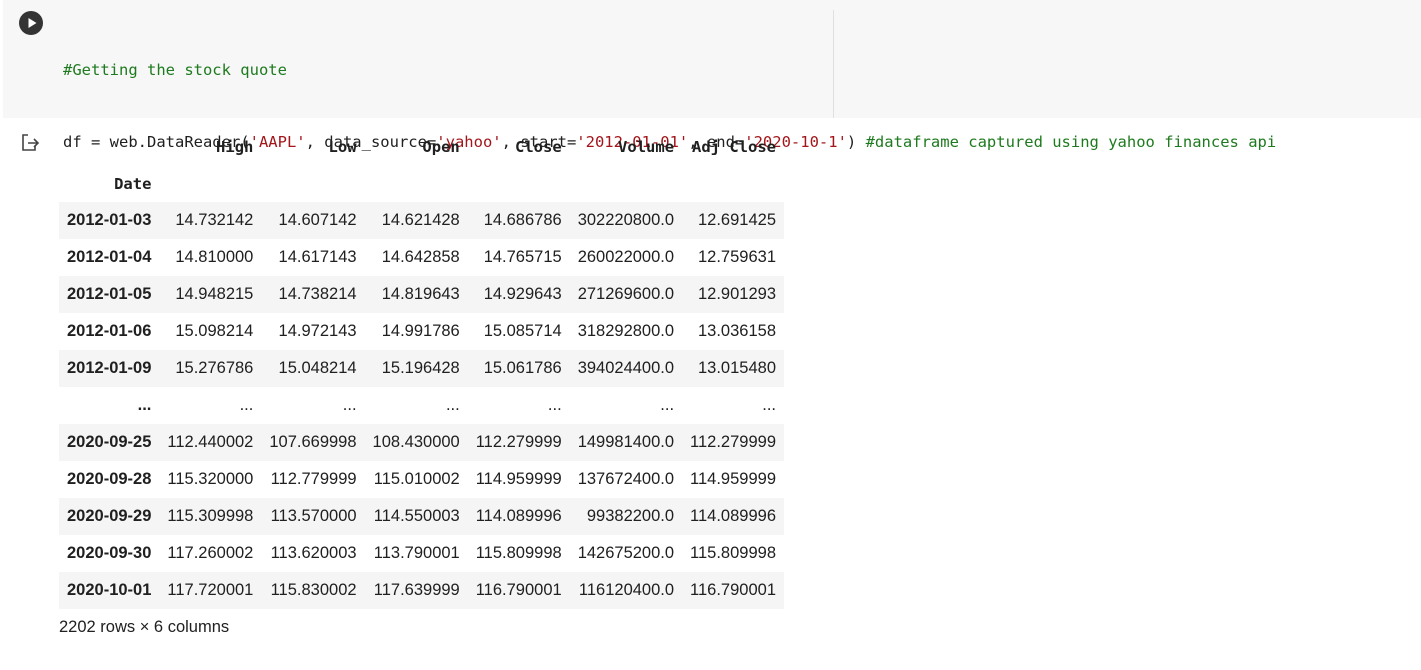 The width and height of the screenshot is (1421, 670). I want to click on row-date: 2012-01-05, so click(109, 294).